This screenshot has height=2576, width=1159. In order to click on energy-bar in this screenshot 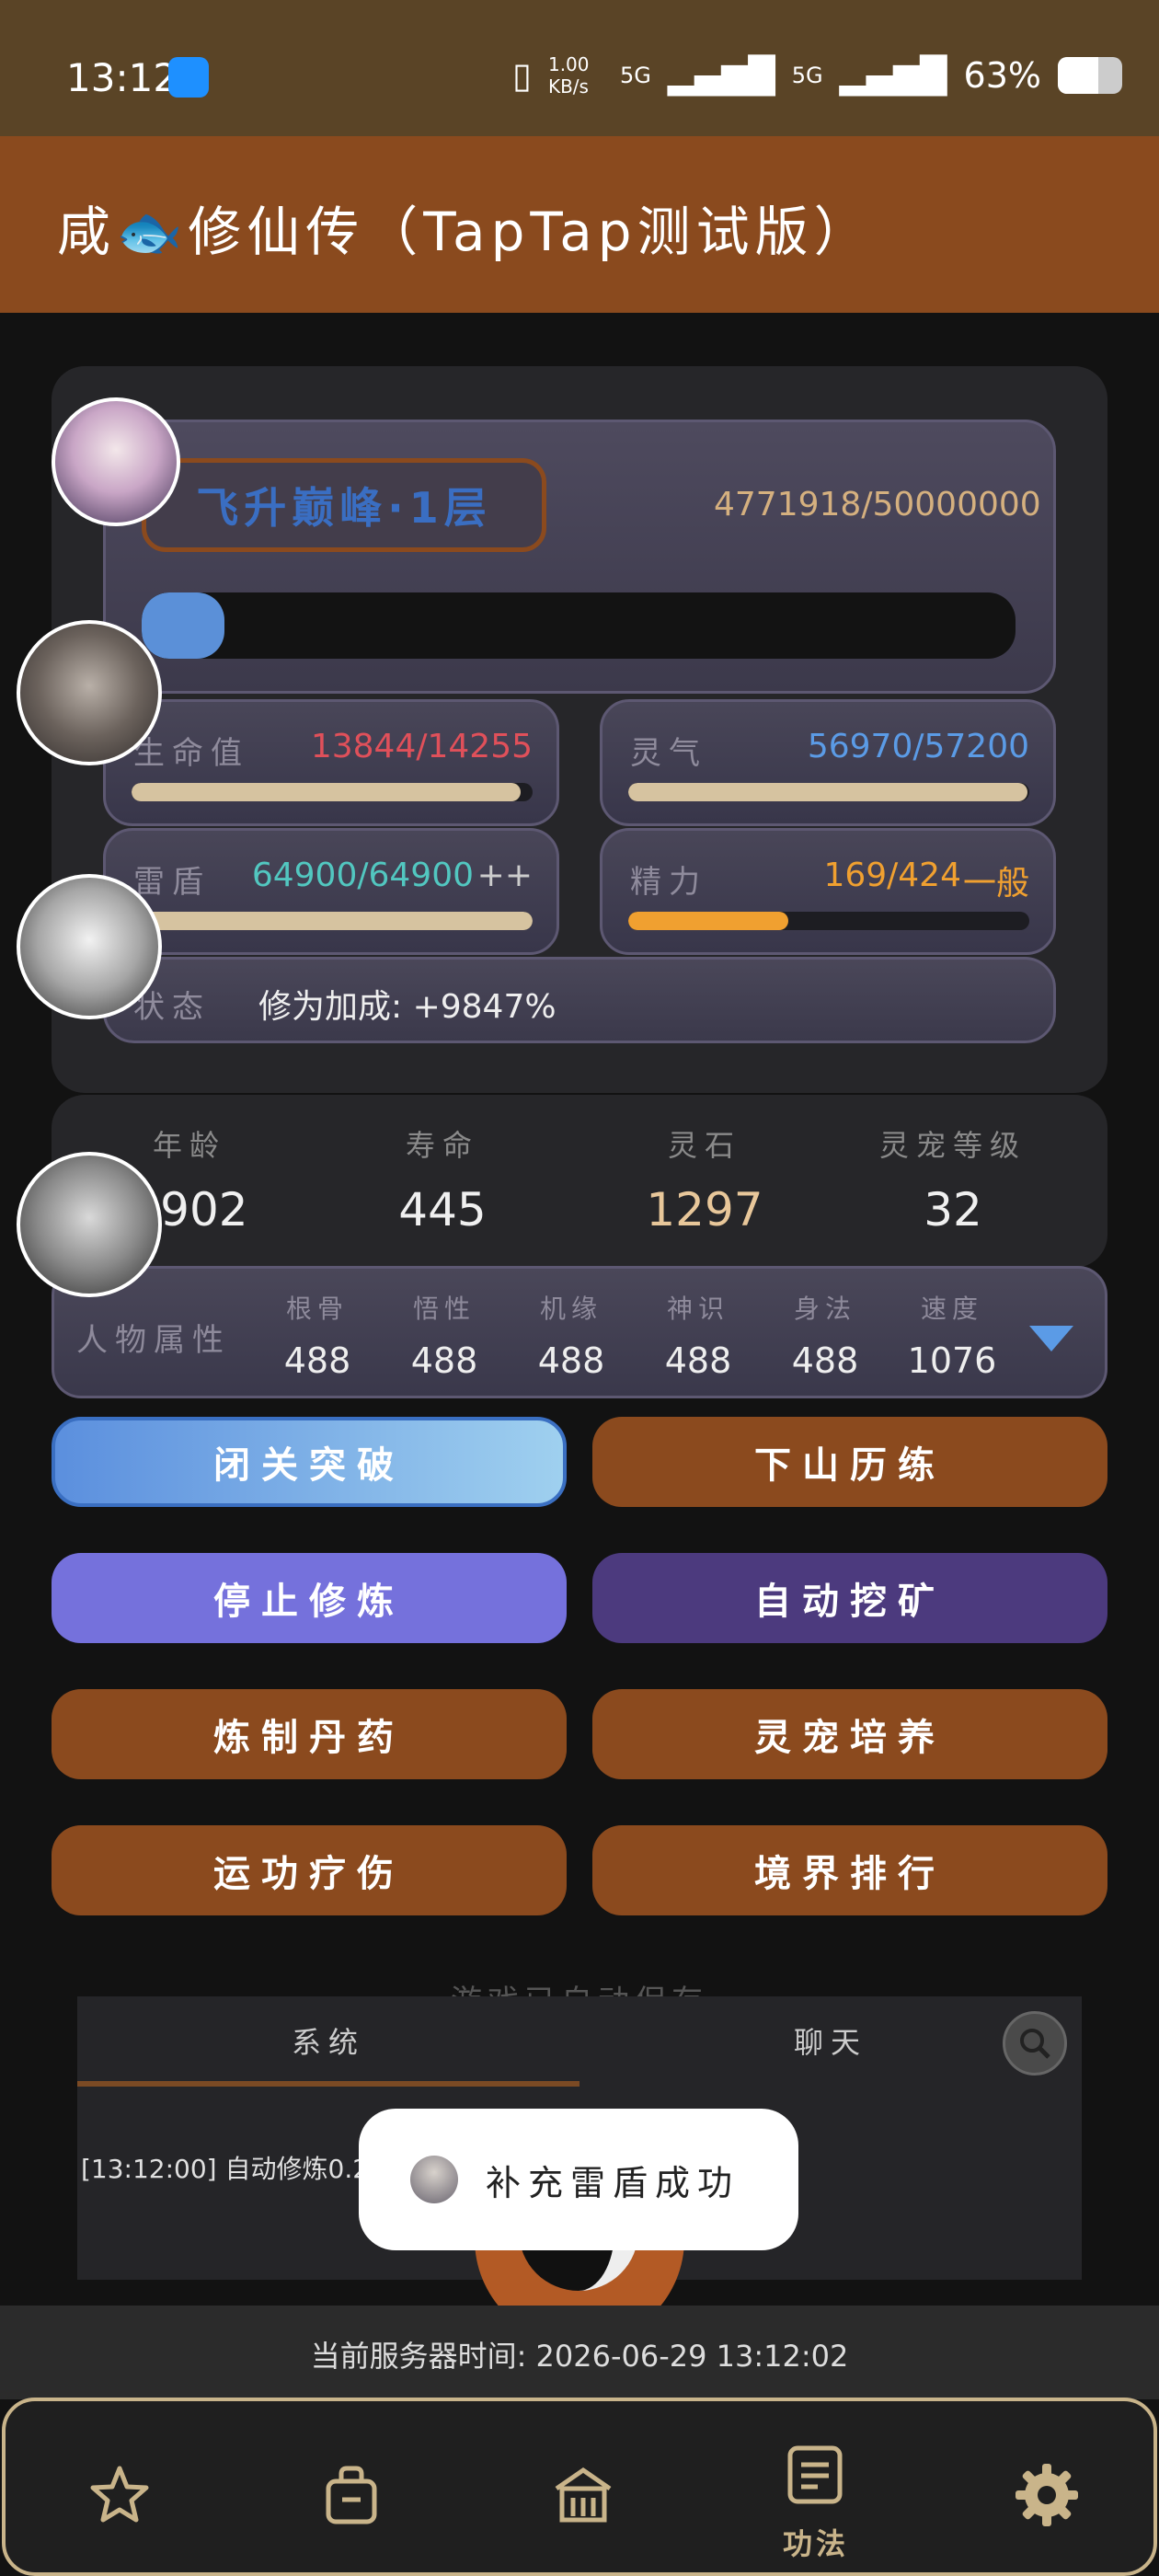, I will do `click(828, 921)`.